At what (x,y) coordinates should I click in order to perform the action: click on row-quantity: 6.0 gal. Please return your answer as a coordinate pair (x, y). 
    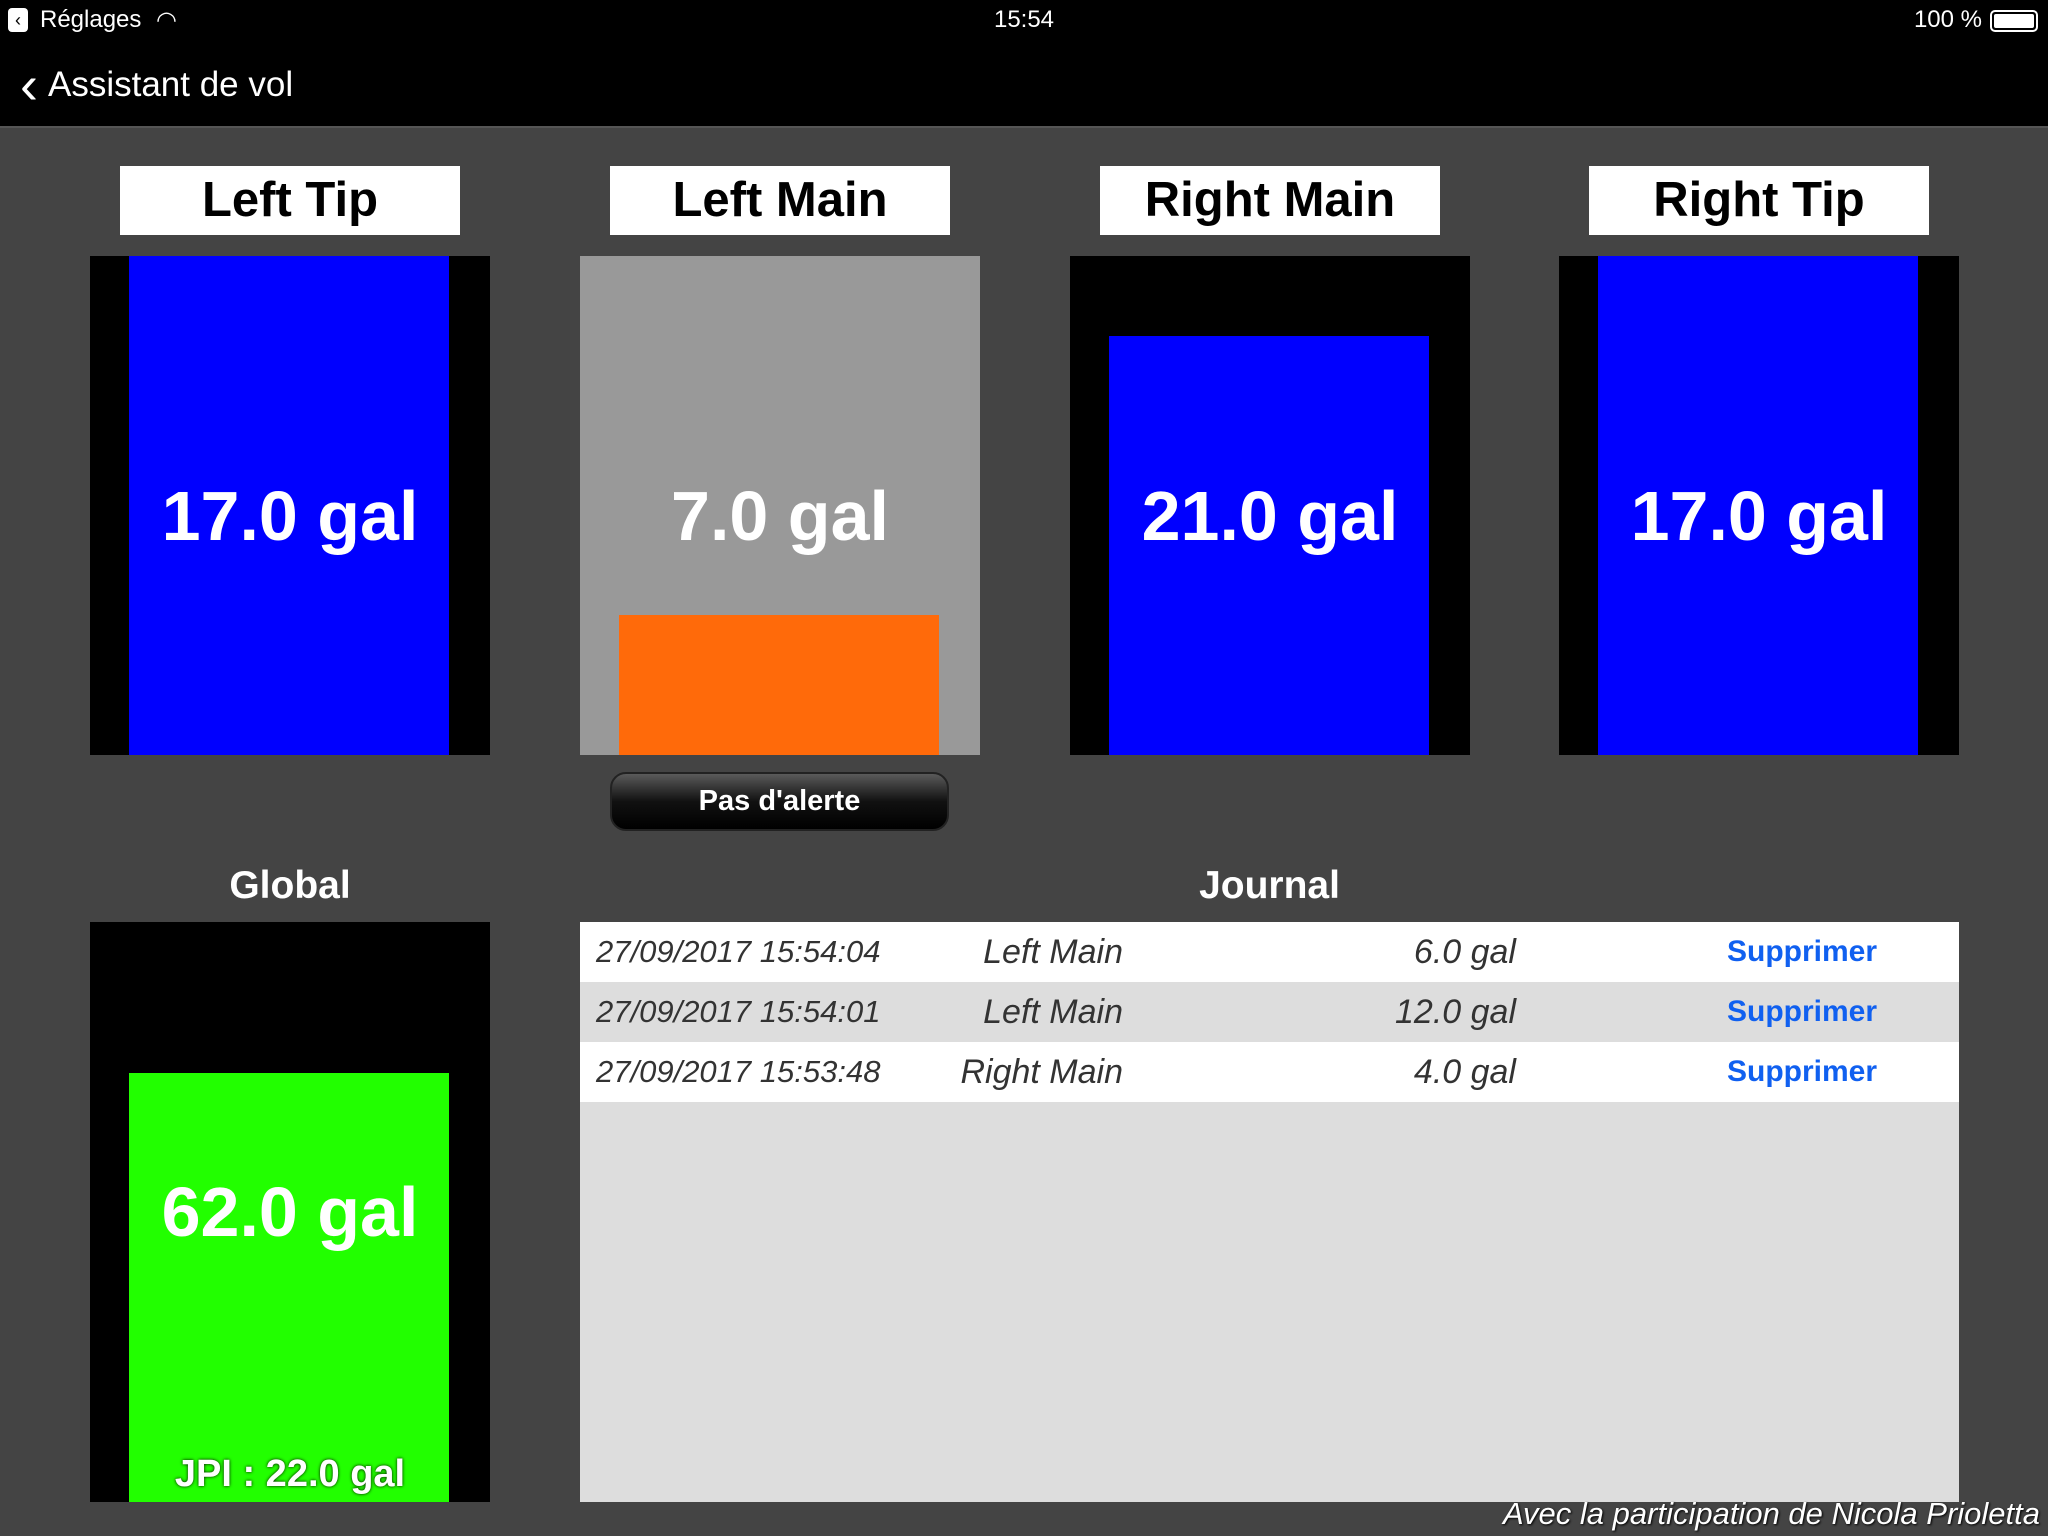
    Looking at the image, I should click on (1464, 952).